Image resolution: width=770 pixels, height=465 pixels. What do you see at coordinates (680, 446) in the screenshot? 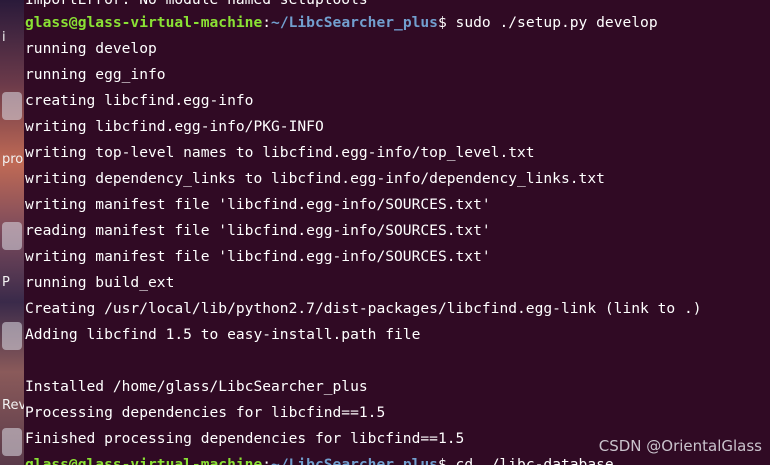
I see `csdn-watermark: CSDN @OrientalGlass` at bounding box center [680, 446].